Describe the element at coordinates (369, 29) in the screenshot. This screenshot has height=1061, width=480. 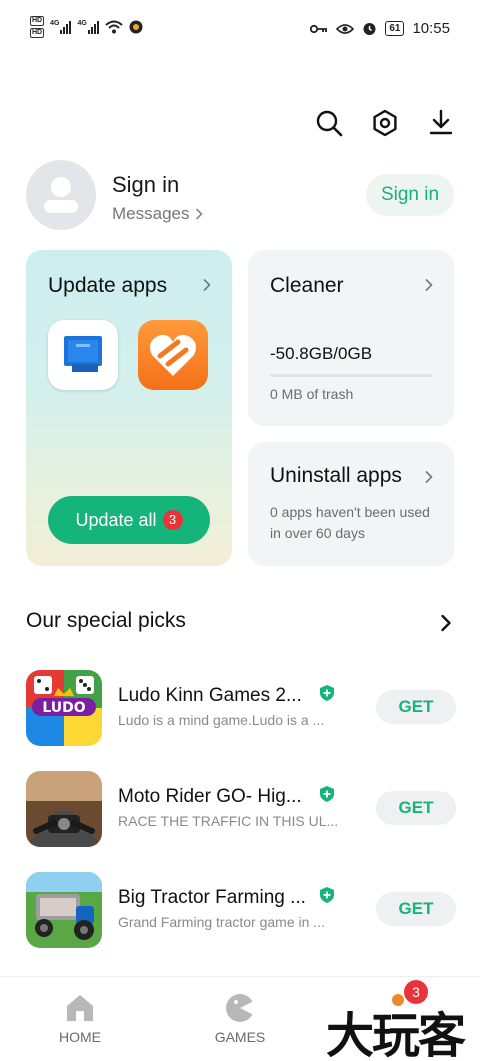
I see `alarm-icon` at that location.